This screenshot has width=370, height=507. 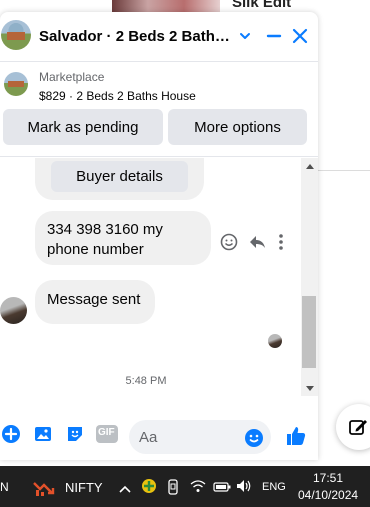 What do you see at coordinates (173, 489) in the screenshot?
I see `device-icon` at bounding box center [173, 489].